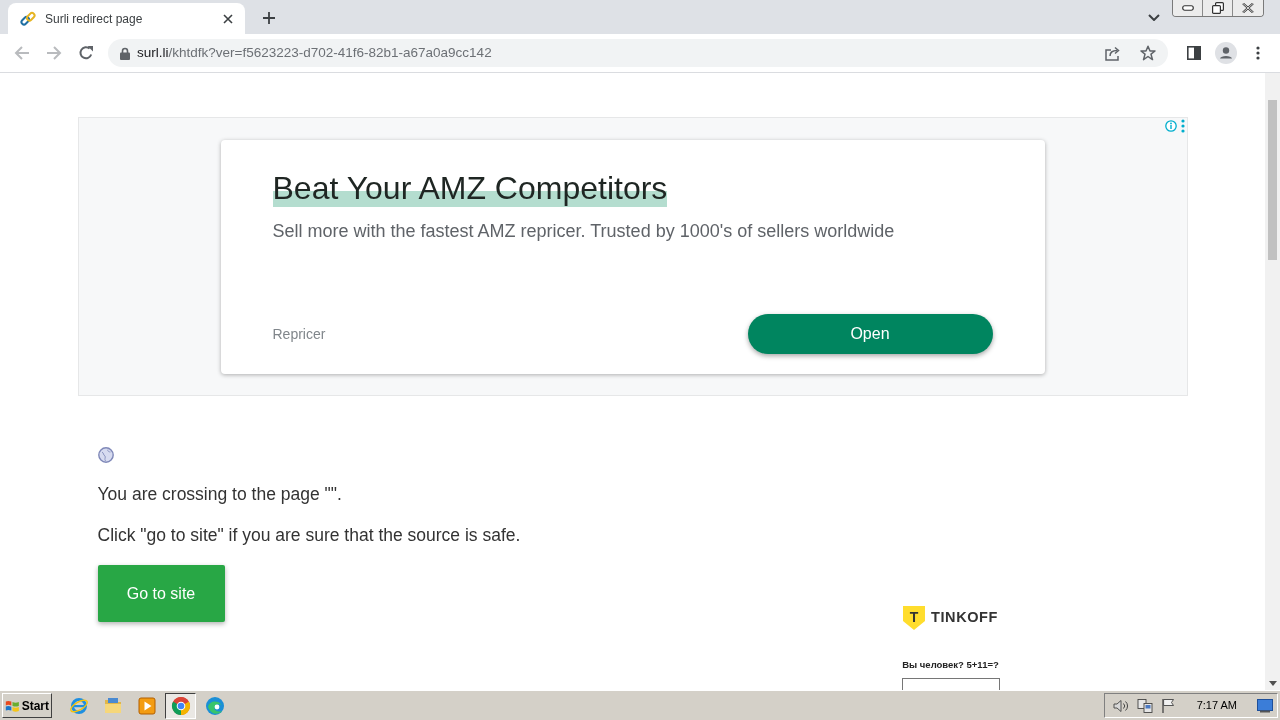 The image size is (1280, 720). I want to click on advertiser-name: Repricer, so click(299, 334).